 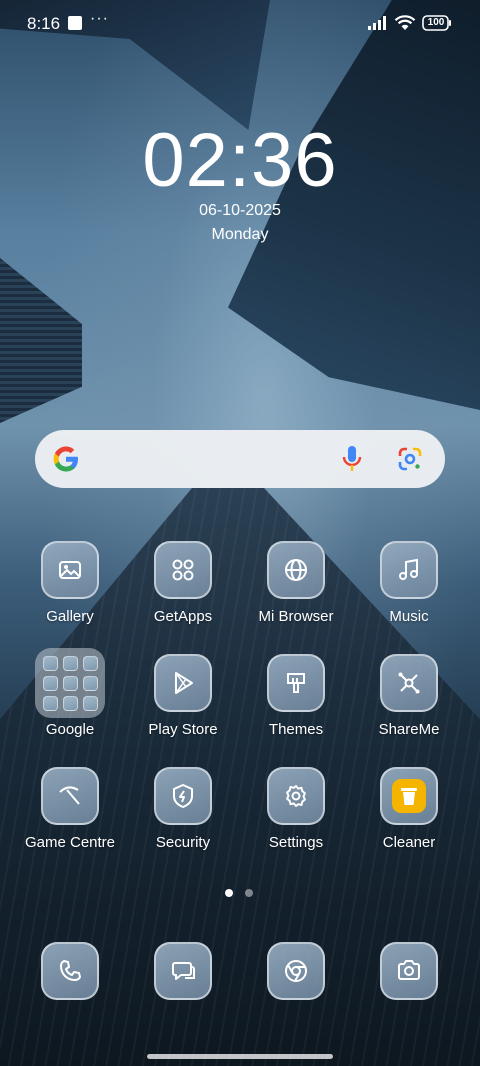 What do you see at coordinates (183, 729) in the screenshot?
I see `app-label: Play Store` at bounding box center [183, 729].